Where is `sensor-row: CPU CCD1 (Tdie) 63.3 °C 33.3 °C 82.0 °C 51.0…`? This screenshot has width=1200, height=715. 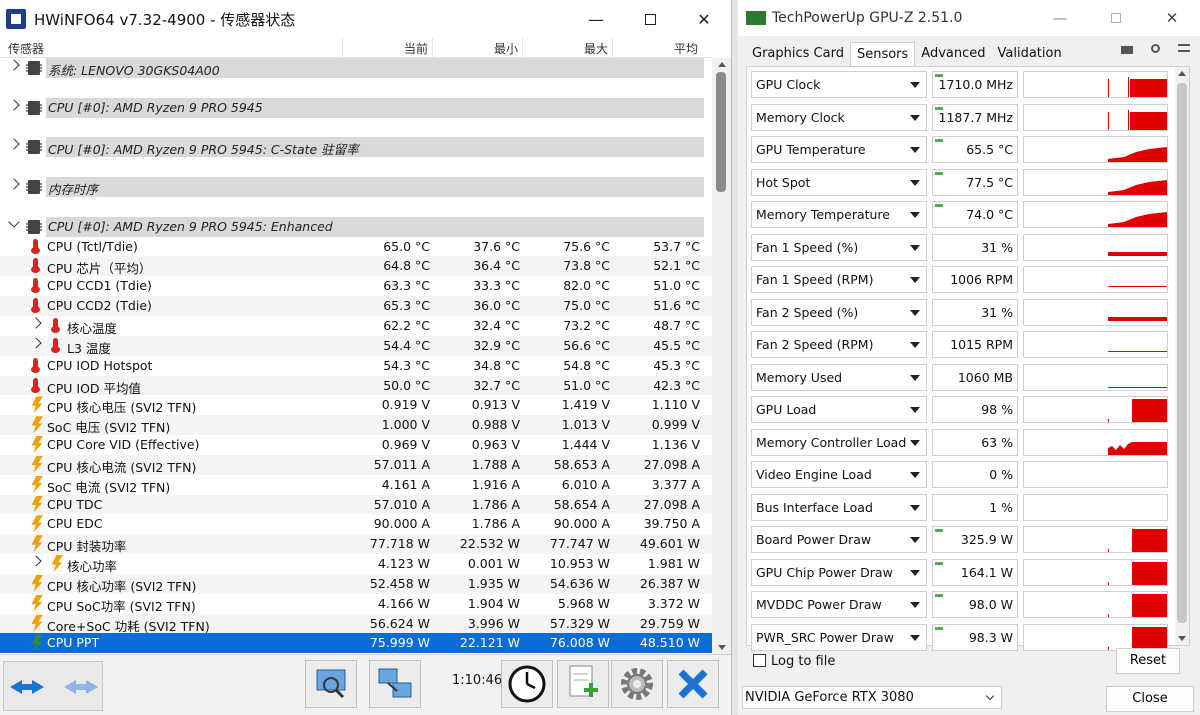 sensor-row: CPU CCD1 (Tdie) 63.3 °C 33.3 °C 82.0 °C 51.0… is located at coordinates (356, 286).